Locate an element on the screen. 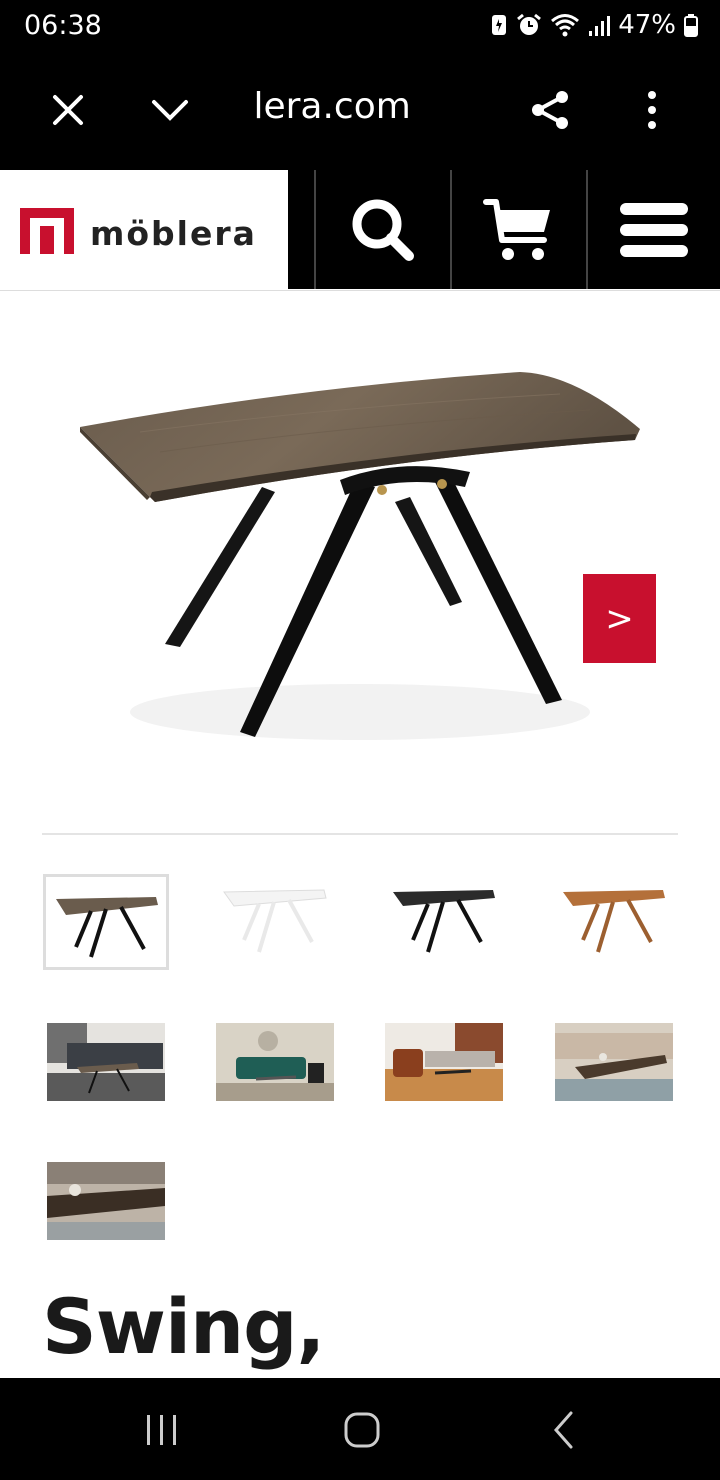 This screenshot has height=1480, width=720. thumbnail-table-white is located at coordinates (275, 919).